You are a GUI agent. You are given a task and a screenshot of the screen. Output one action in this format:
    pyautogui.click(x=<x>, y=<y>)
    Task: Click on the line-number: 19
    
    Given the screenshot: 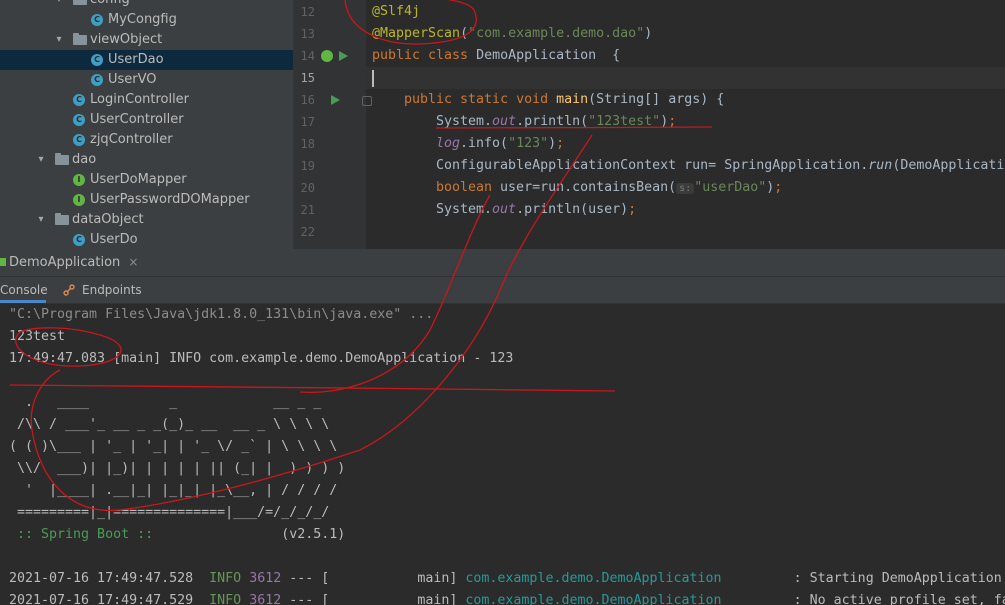 What is the action you would take?
    pyautogui.click(x=307, y=166)
    